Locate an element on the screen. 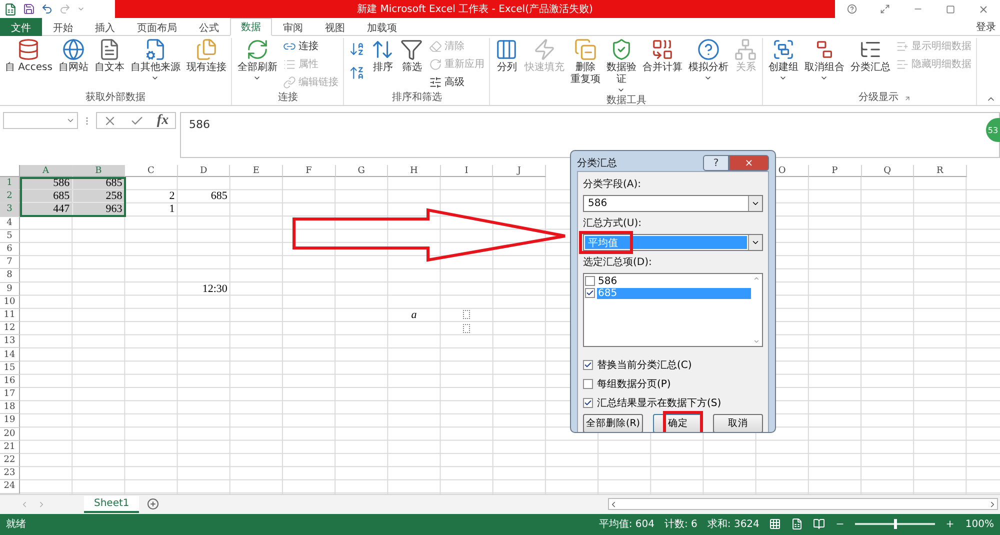  table-cell-text: 12:30 is located at coordinates (214, 288).